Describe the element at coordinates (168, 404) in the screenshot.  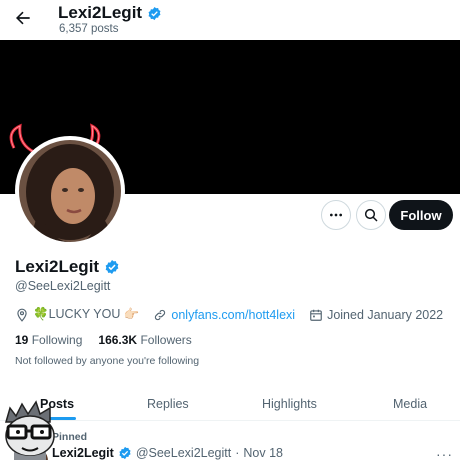
I see `tab-replies: Replies` at that location.